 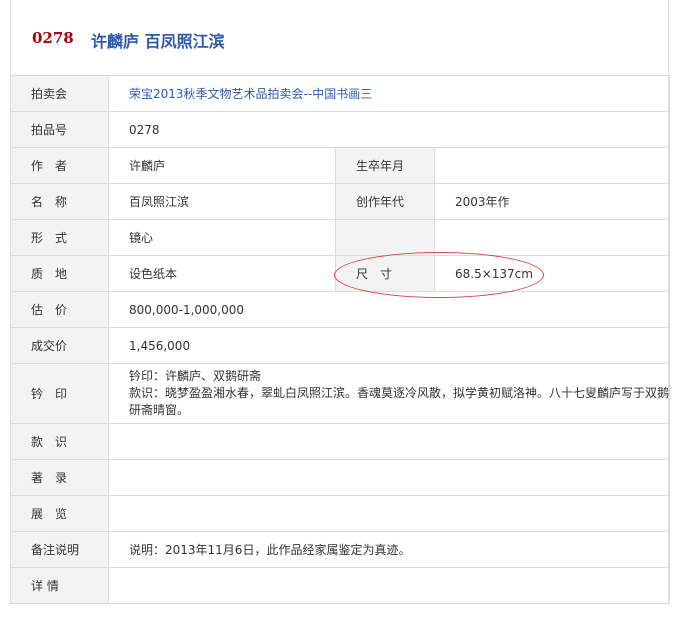 I want to click on artist-value: 许麟庐, so click(x=222, y=165).